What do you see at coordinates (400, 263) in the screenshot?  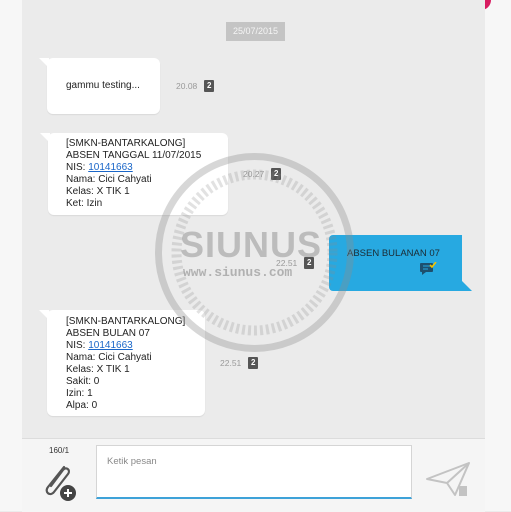 I see `outgoing-message: ABSEN BULANAN 07` at bounding box center [400, 263].